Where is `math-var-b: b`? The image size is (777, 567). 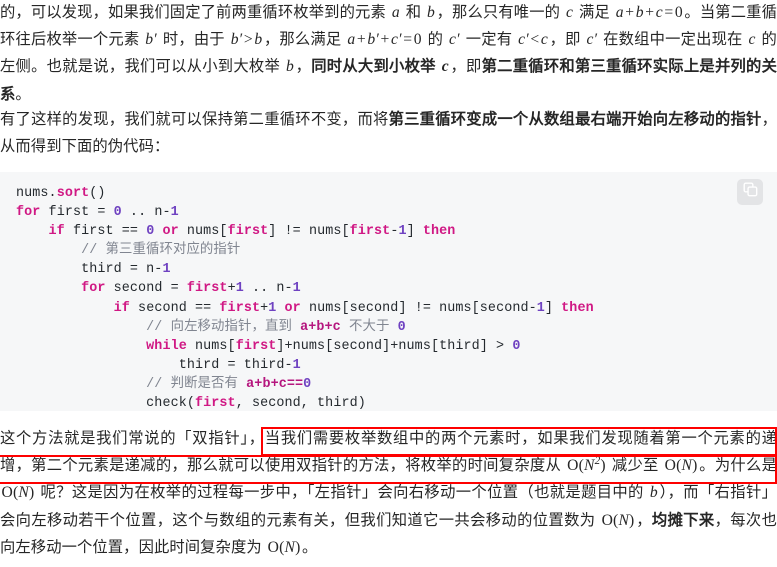
math-var-b: b is located at coordinates (431, 12).